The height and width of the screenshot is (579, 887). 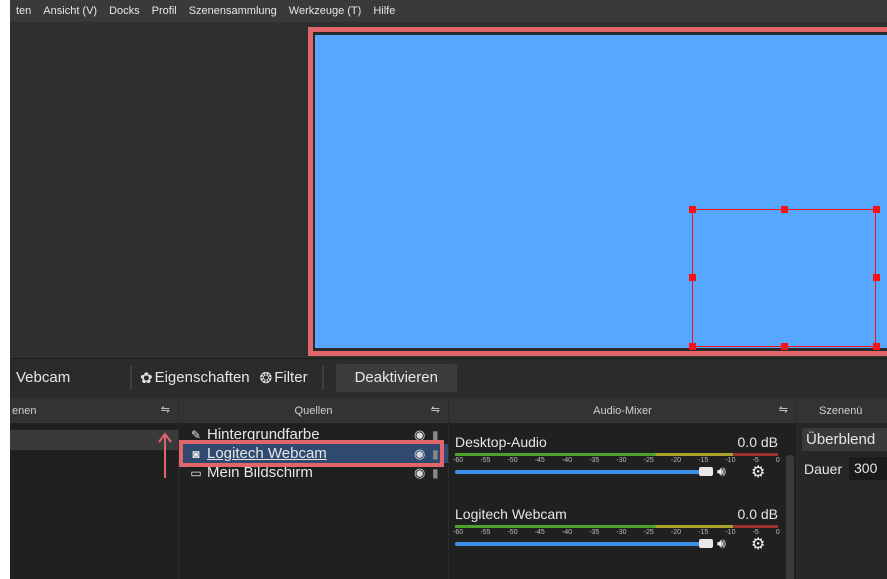 I want to click on menu-item-profile: Profil, so click(x=164, y=11).